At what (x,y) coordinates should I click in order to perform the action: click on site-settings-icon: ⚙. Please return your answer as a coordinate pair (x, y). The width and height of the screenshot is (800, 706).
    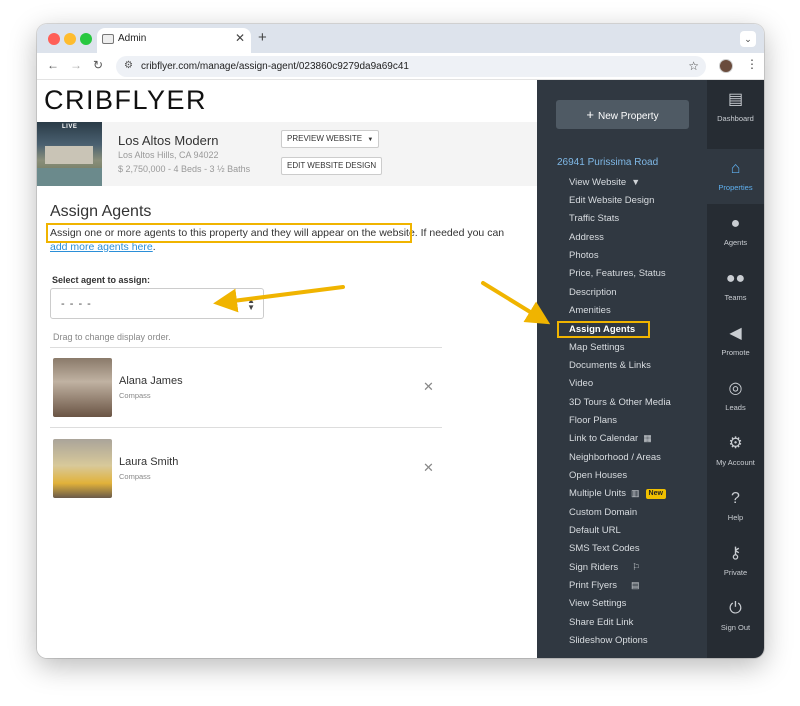
    Looking at the image, I should click on (128, 65).